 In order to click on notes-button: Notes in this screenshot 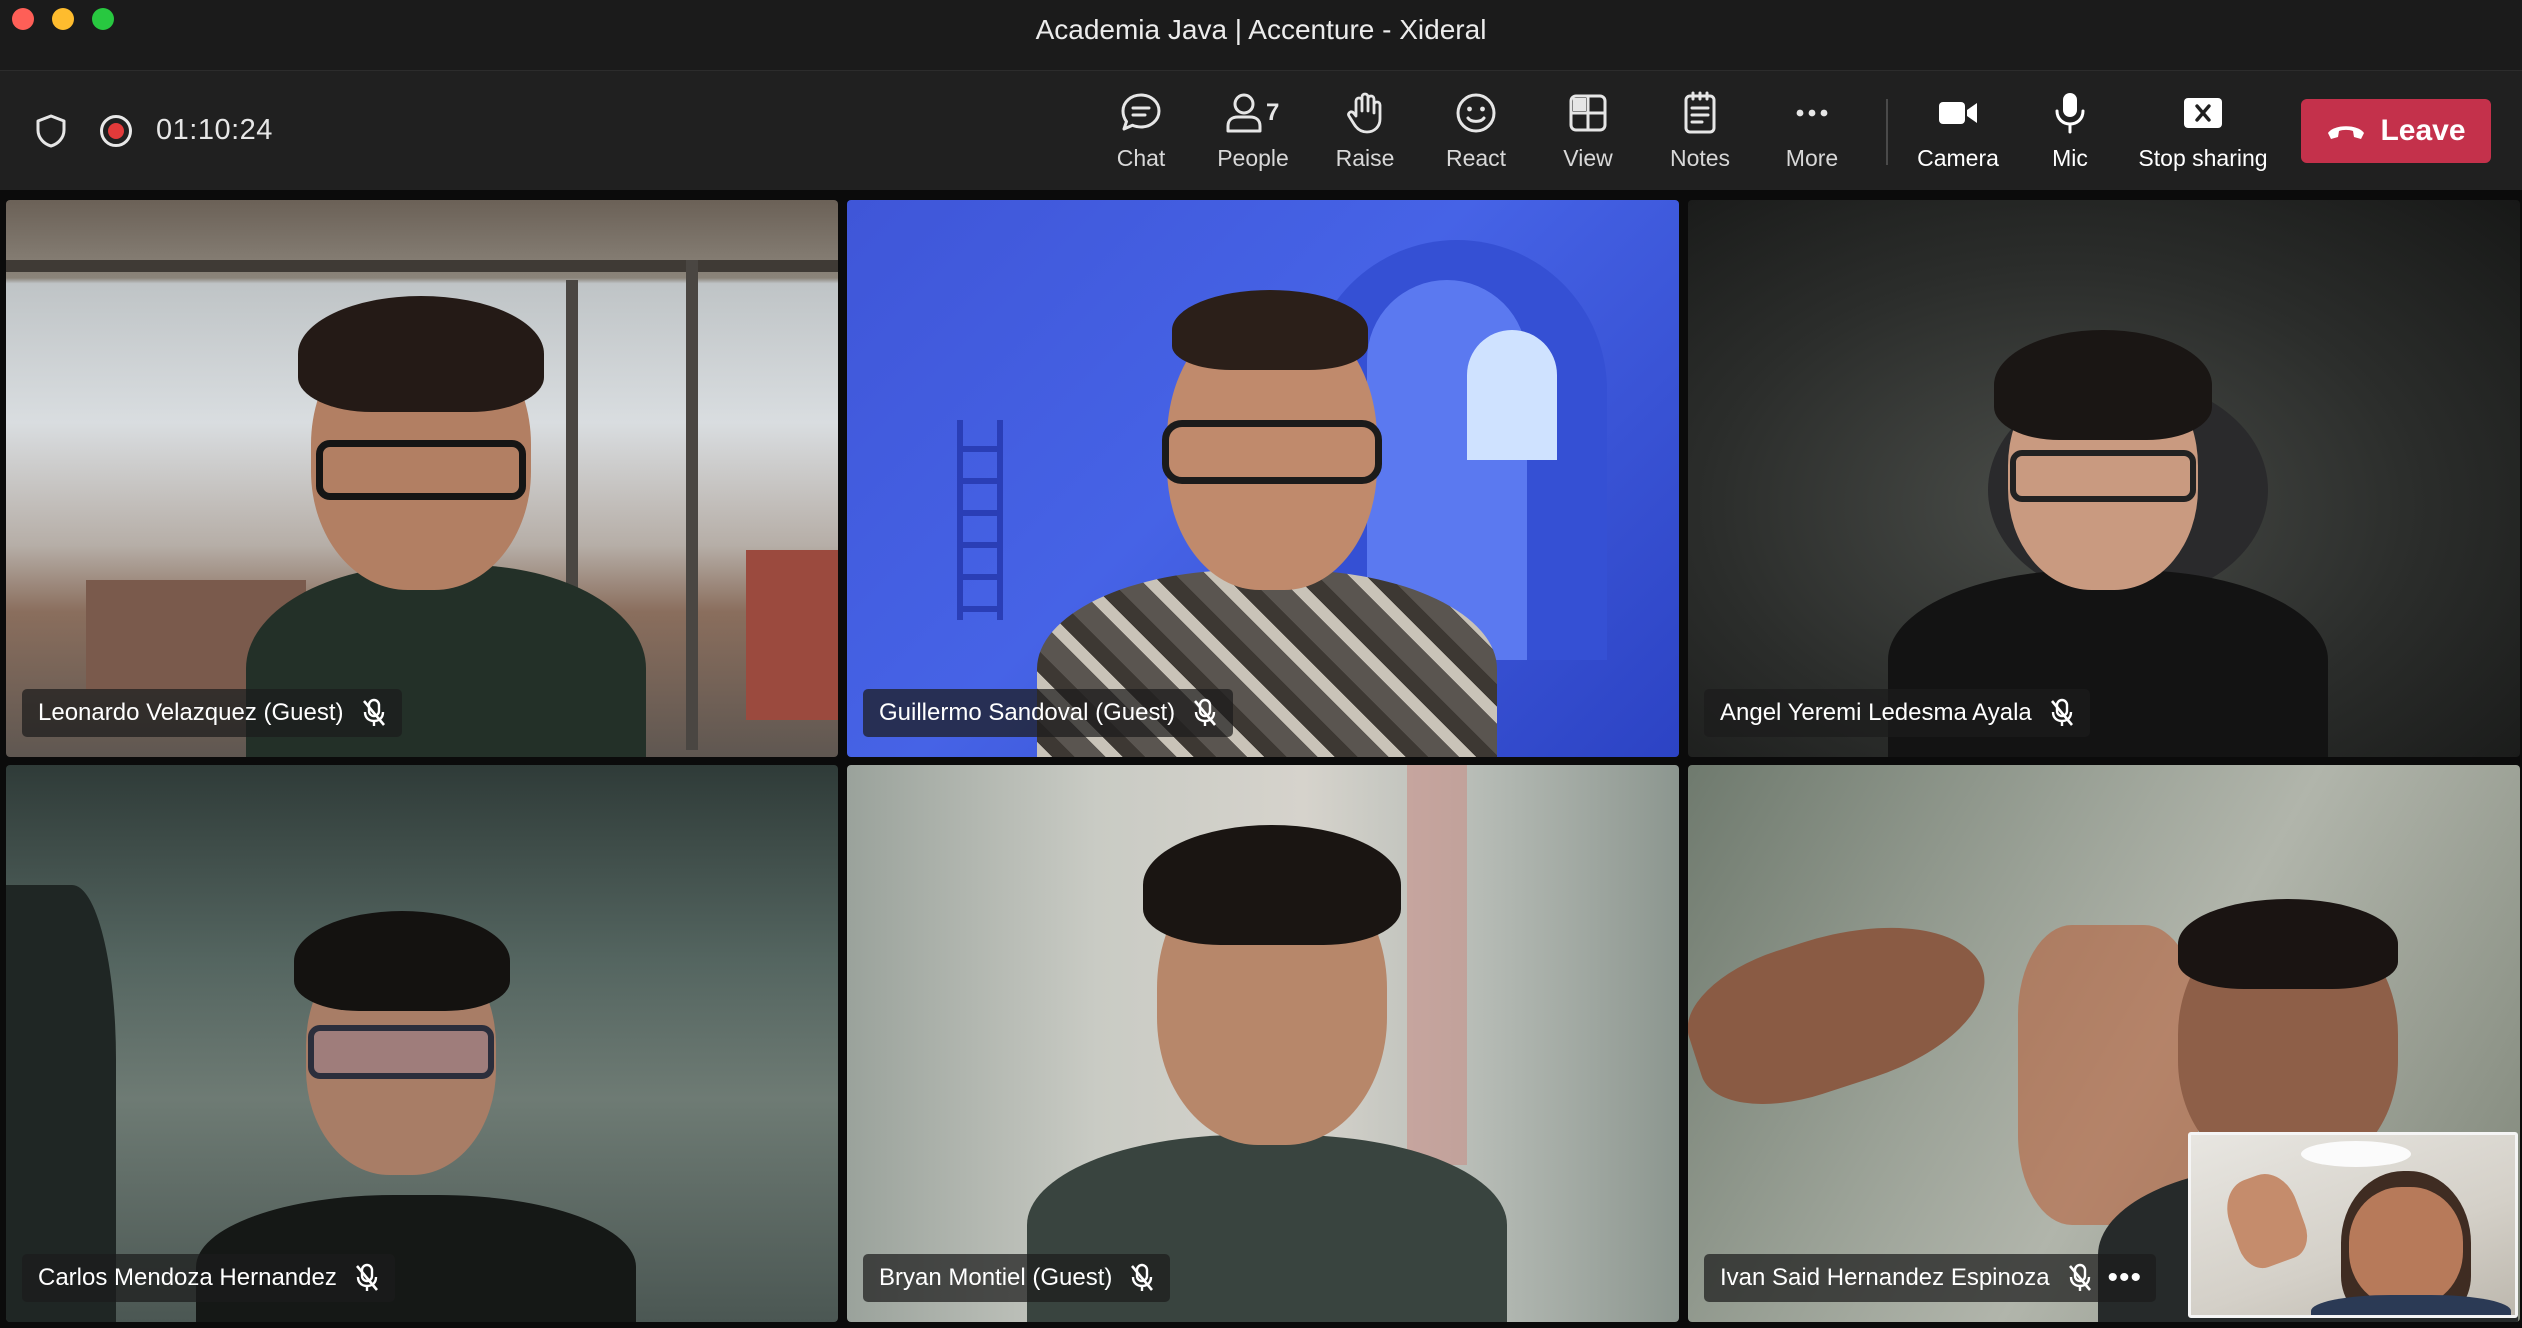, I will do `click(1700, 135)`.